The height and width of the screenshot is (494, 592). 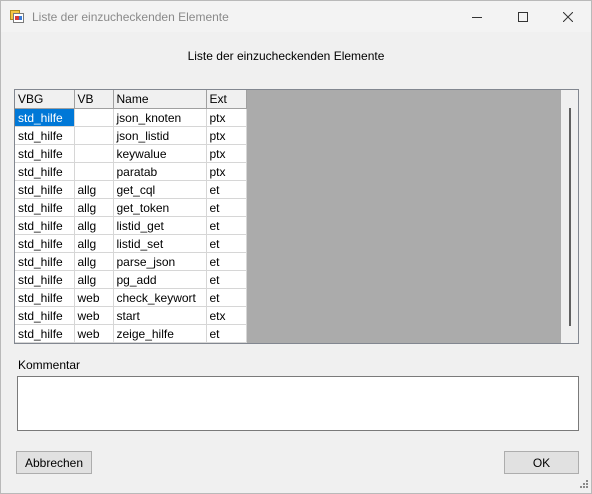 I want to click on table-row: std_hilfe paratab ptx, so click(x=131, y=171).